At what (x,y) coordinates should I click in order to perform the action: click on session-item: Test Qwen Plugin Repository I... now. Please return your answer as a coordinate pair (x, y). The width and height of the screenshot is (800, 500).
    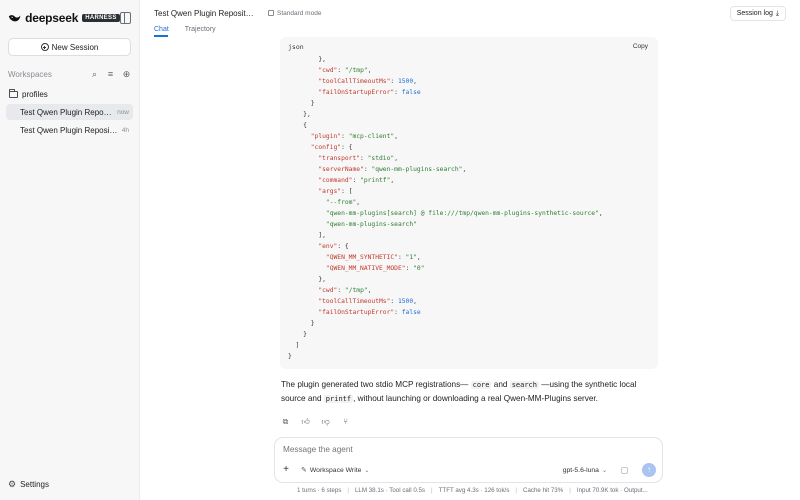
    Looking at the image, I should click on (69, 112).